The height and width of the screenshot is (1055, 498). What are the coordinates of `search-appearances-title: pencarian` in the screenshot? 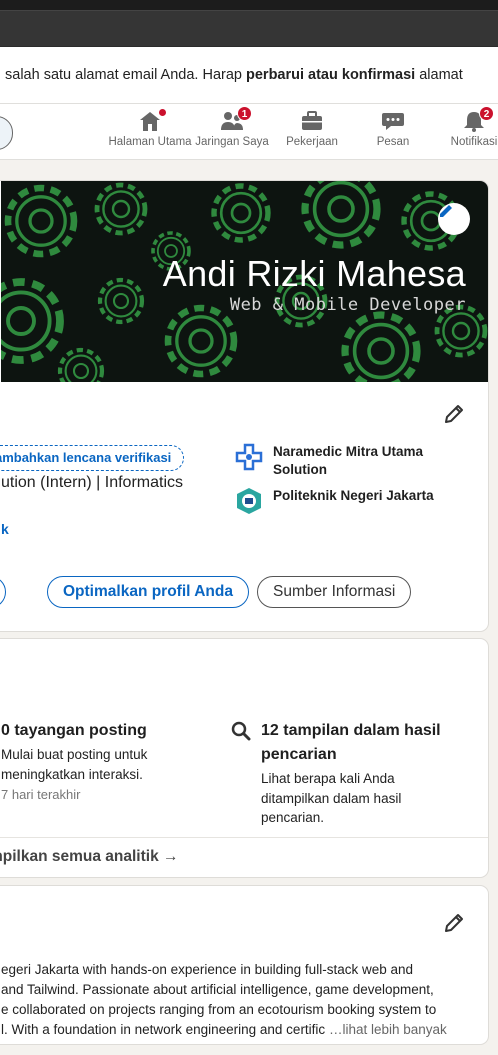 It's located at (299, 754).